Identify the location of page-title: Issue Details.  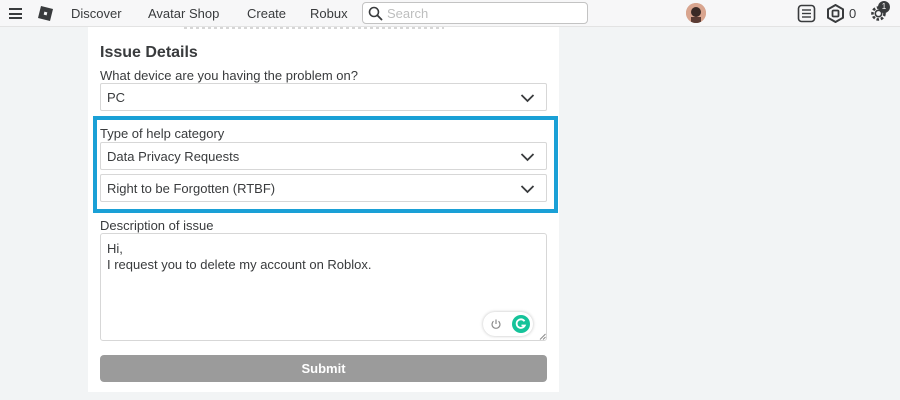
(149, 52).